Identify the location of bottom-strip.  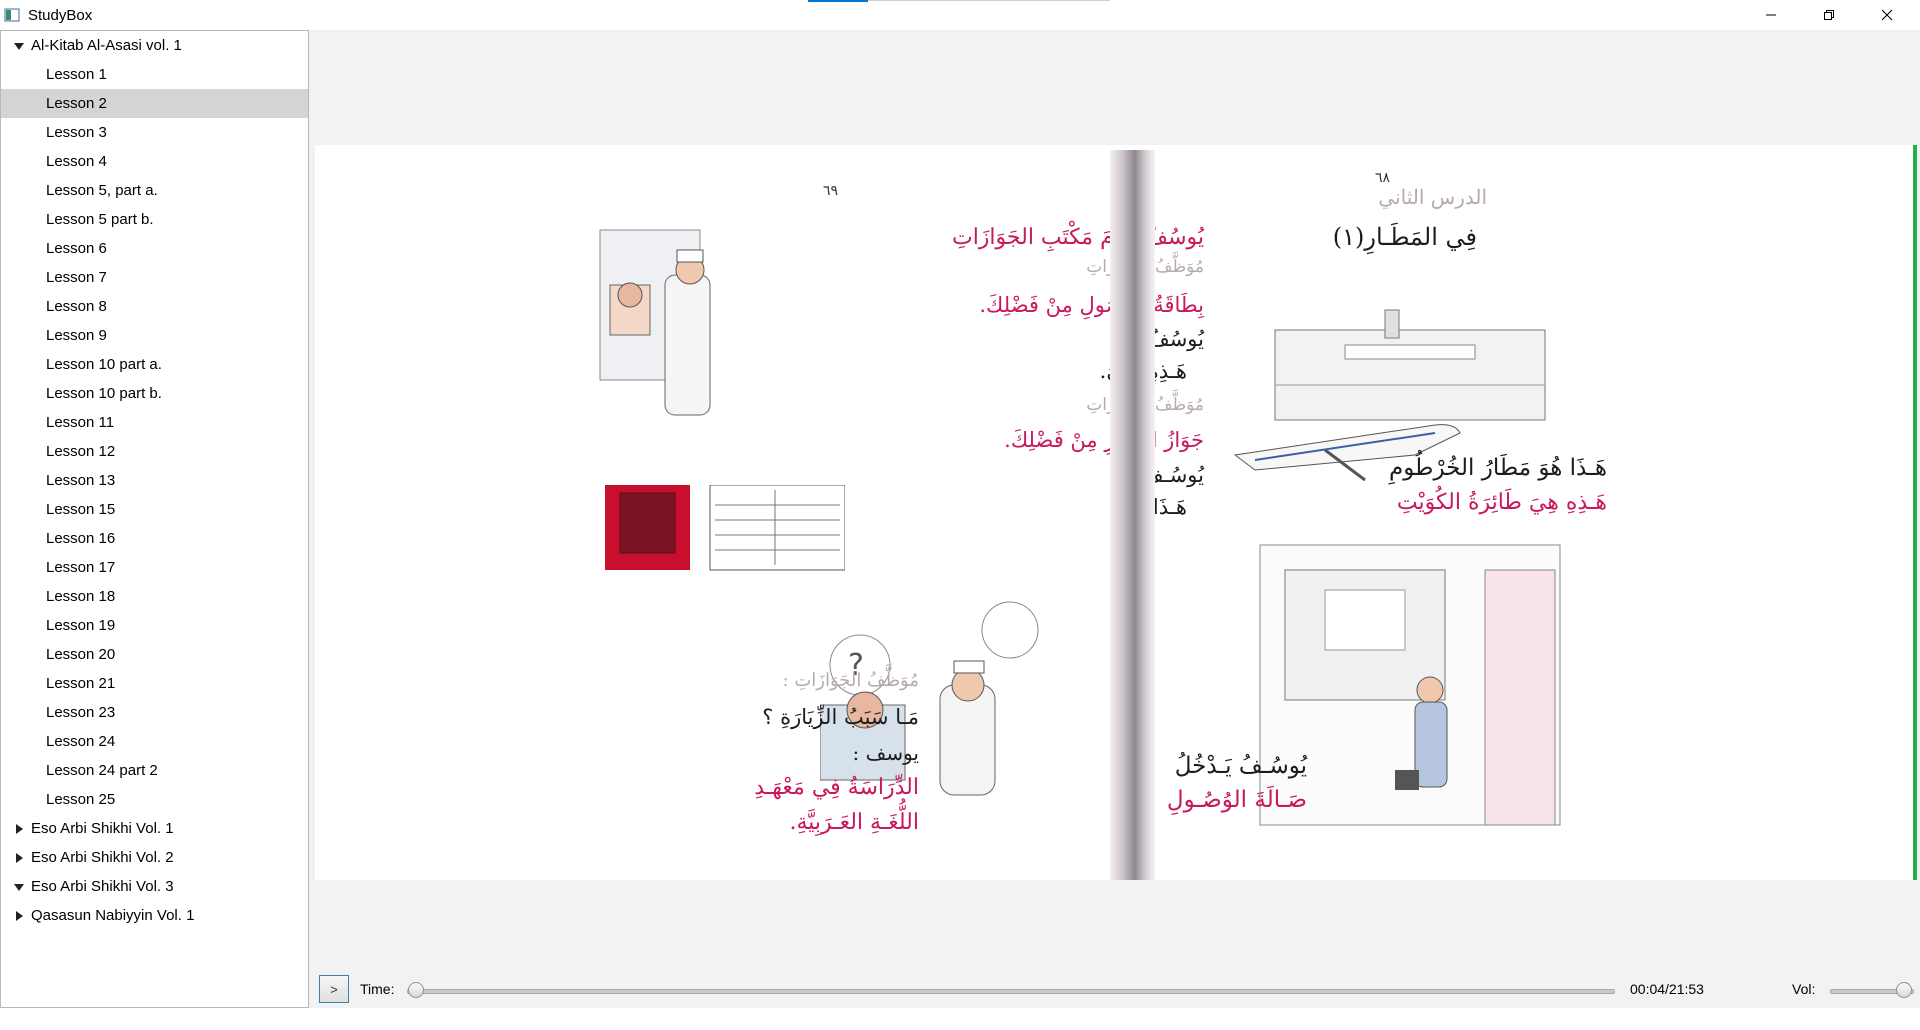
(960, 1019).